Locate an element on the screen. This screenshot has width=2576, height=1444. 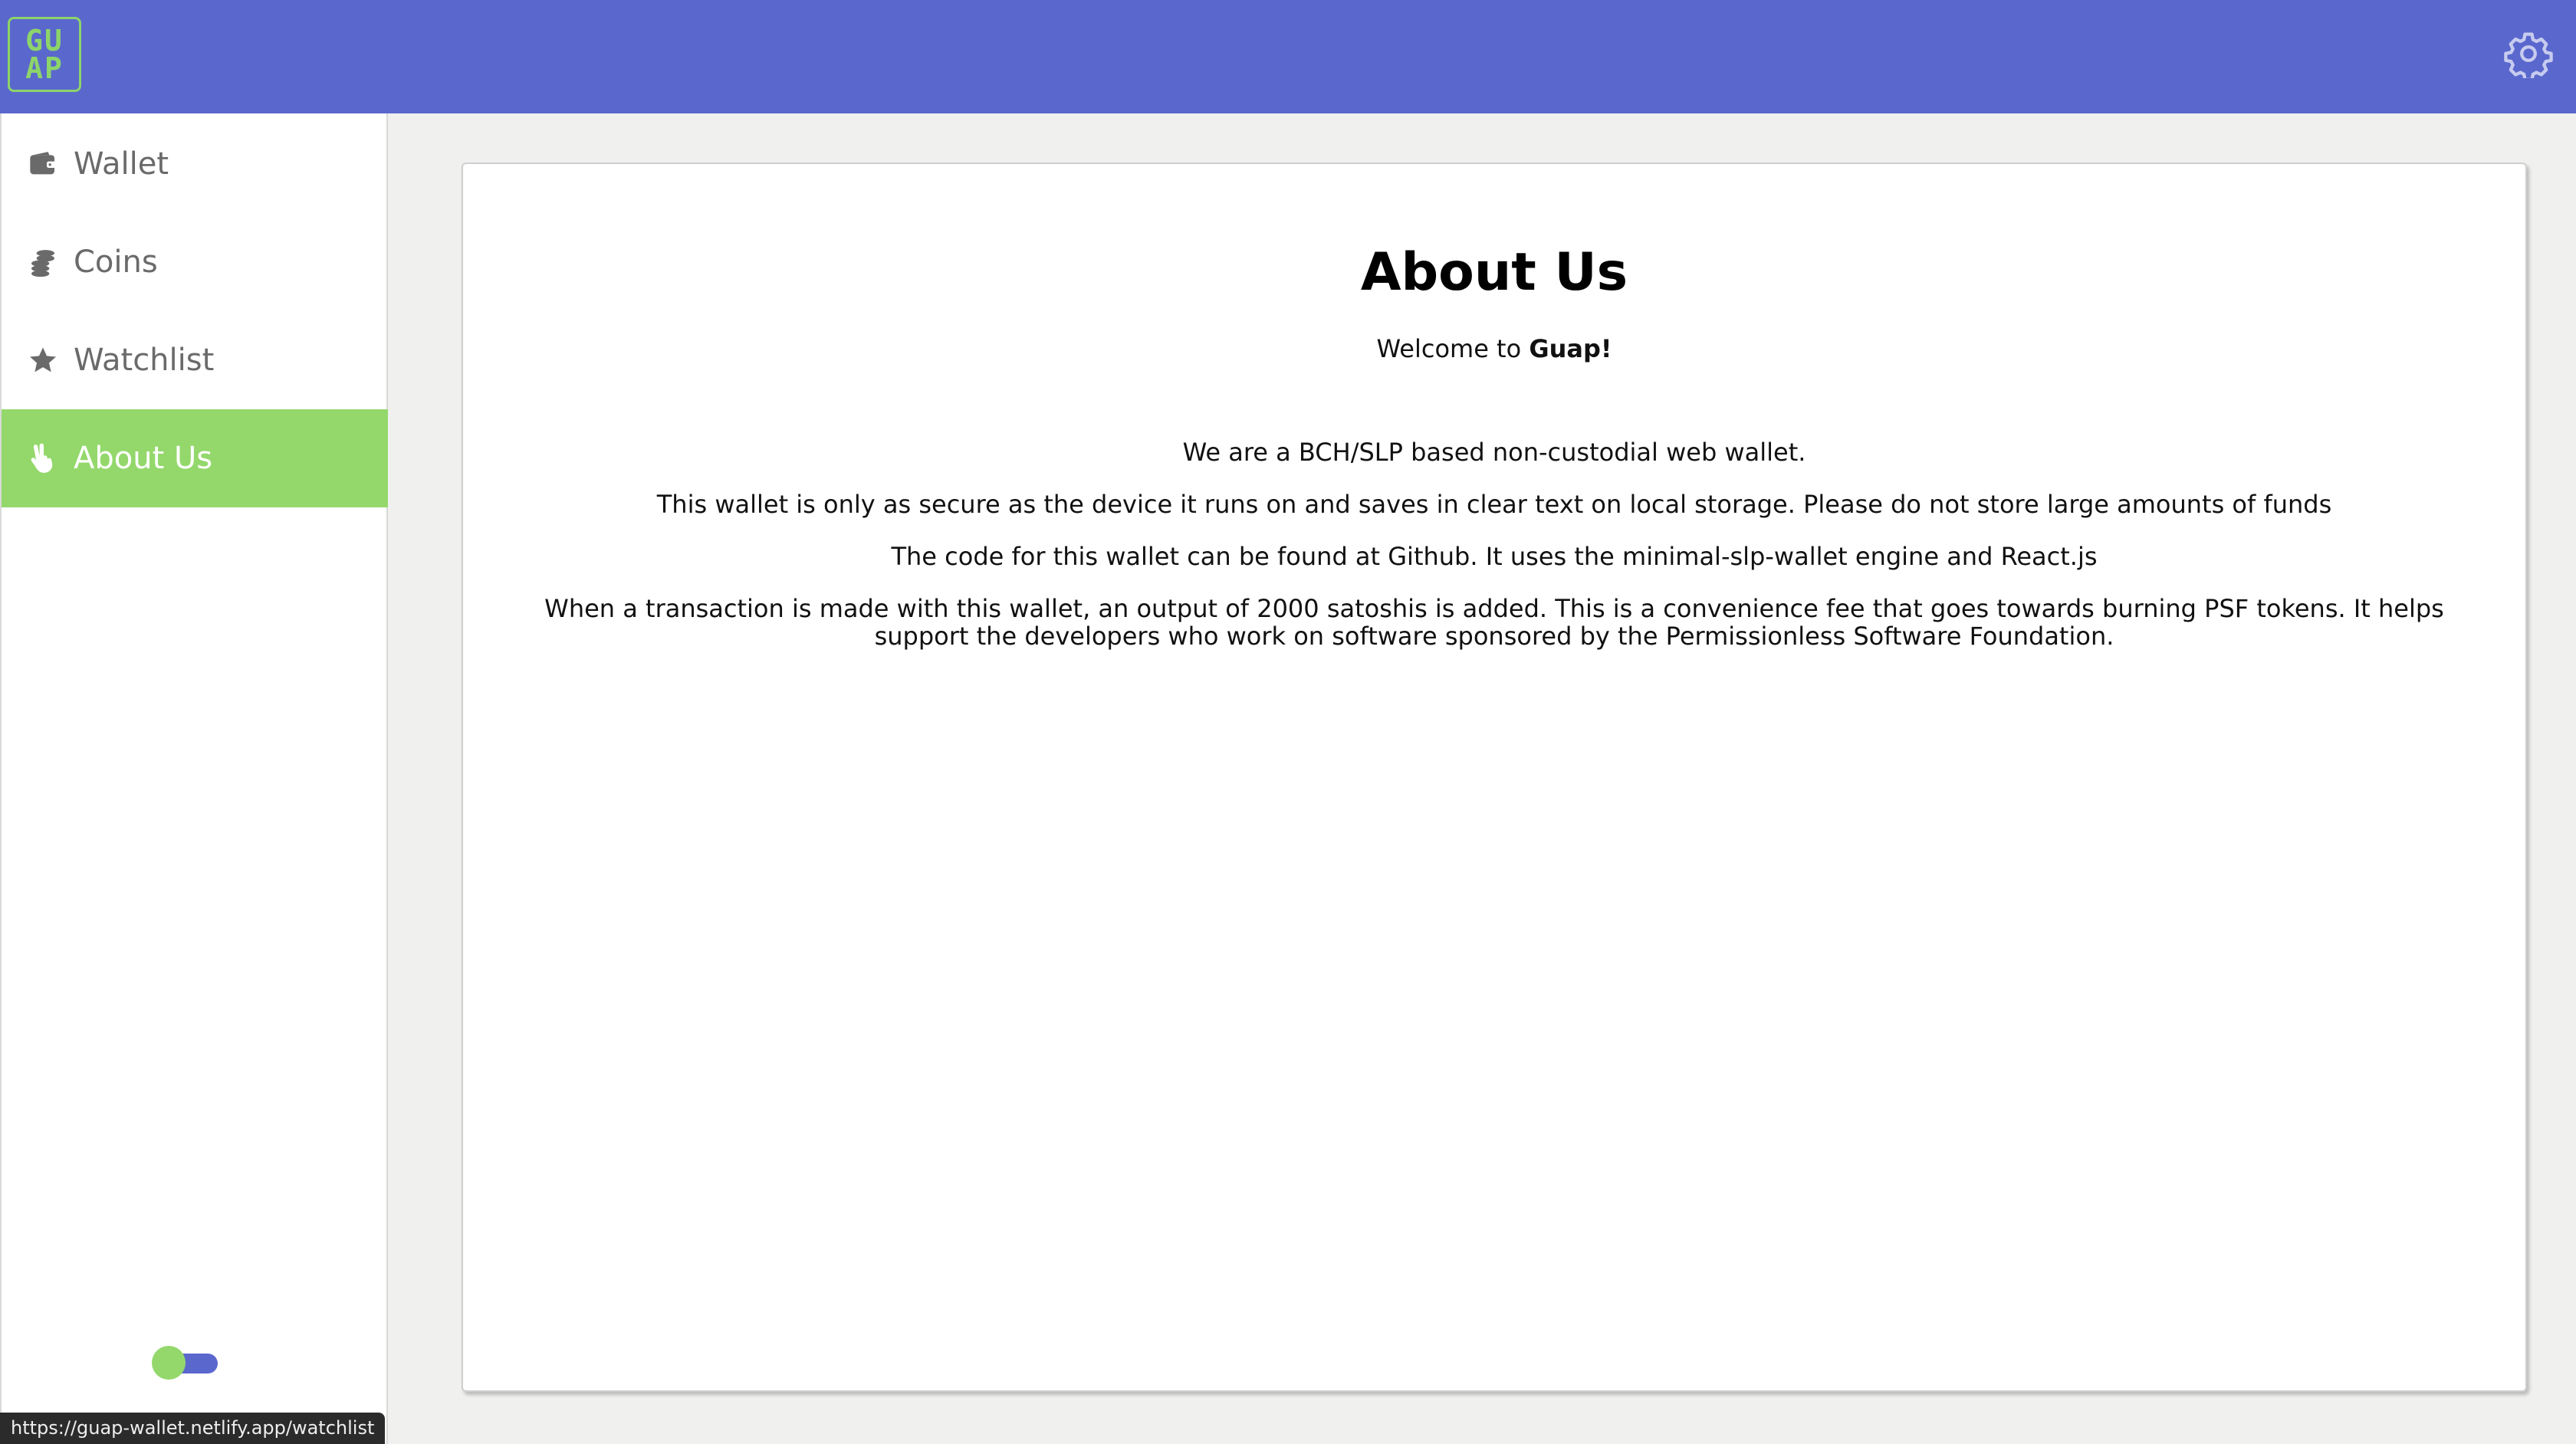
guap-logo: GU AP is located at coordinates (44, 55).